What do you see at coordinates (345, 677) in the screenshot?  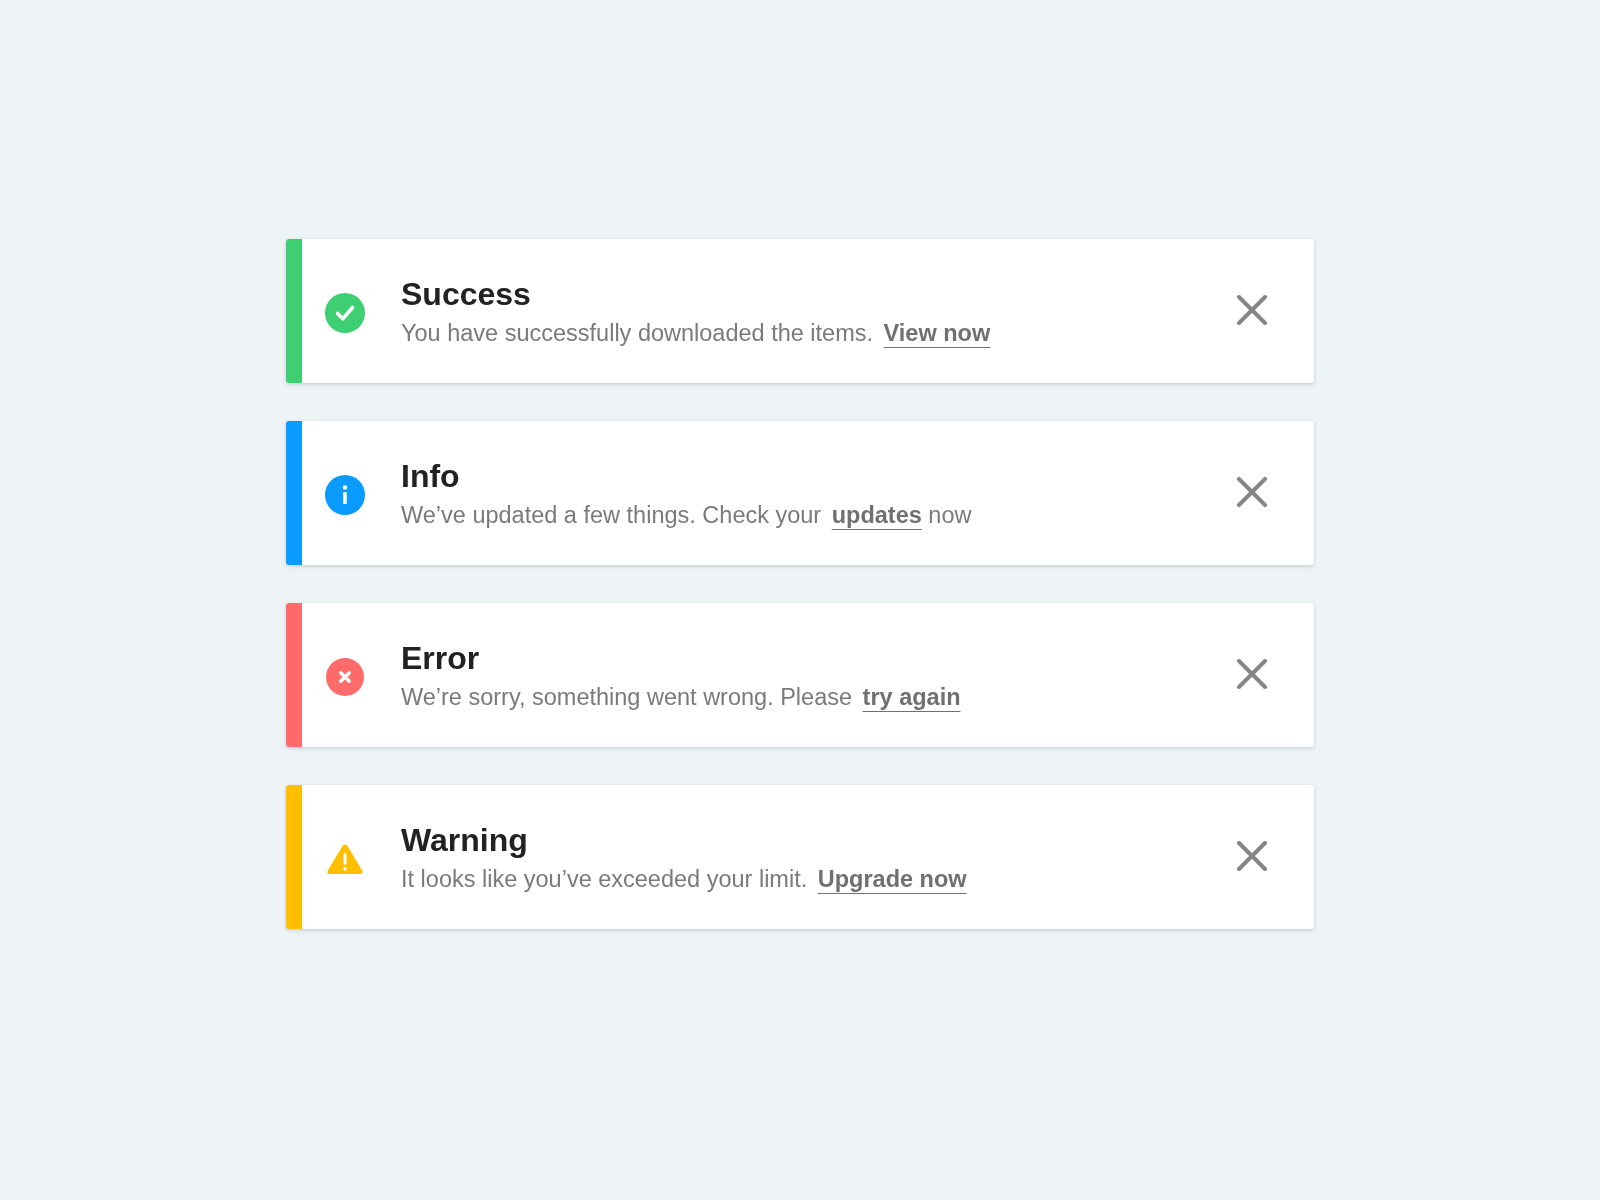 I see `x-circle-icon` at bounding box center [345, 677].